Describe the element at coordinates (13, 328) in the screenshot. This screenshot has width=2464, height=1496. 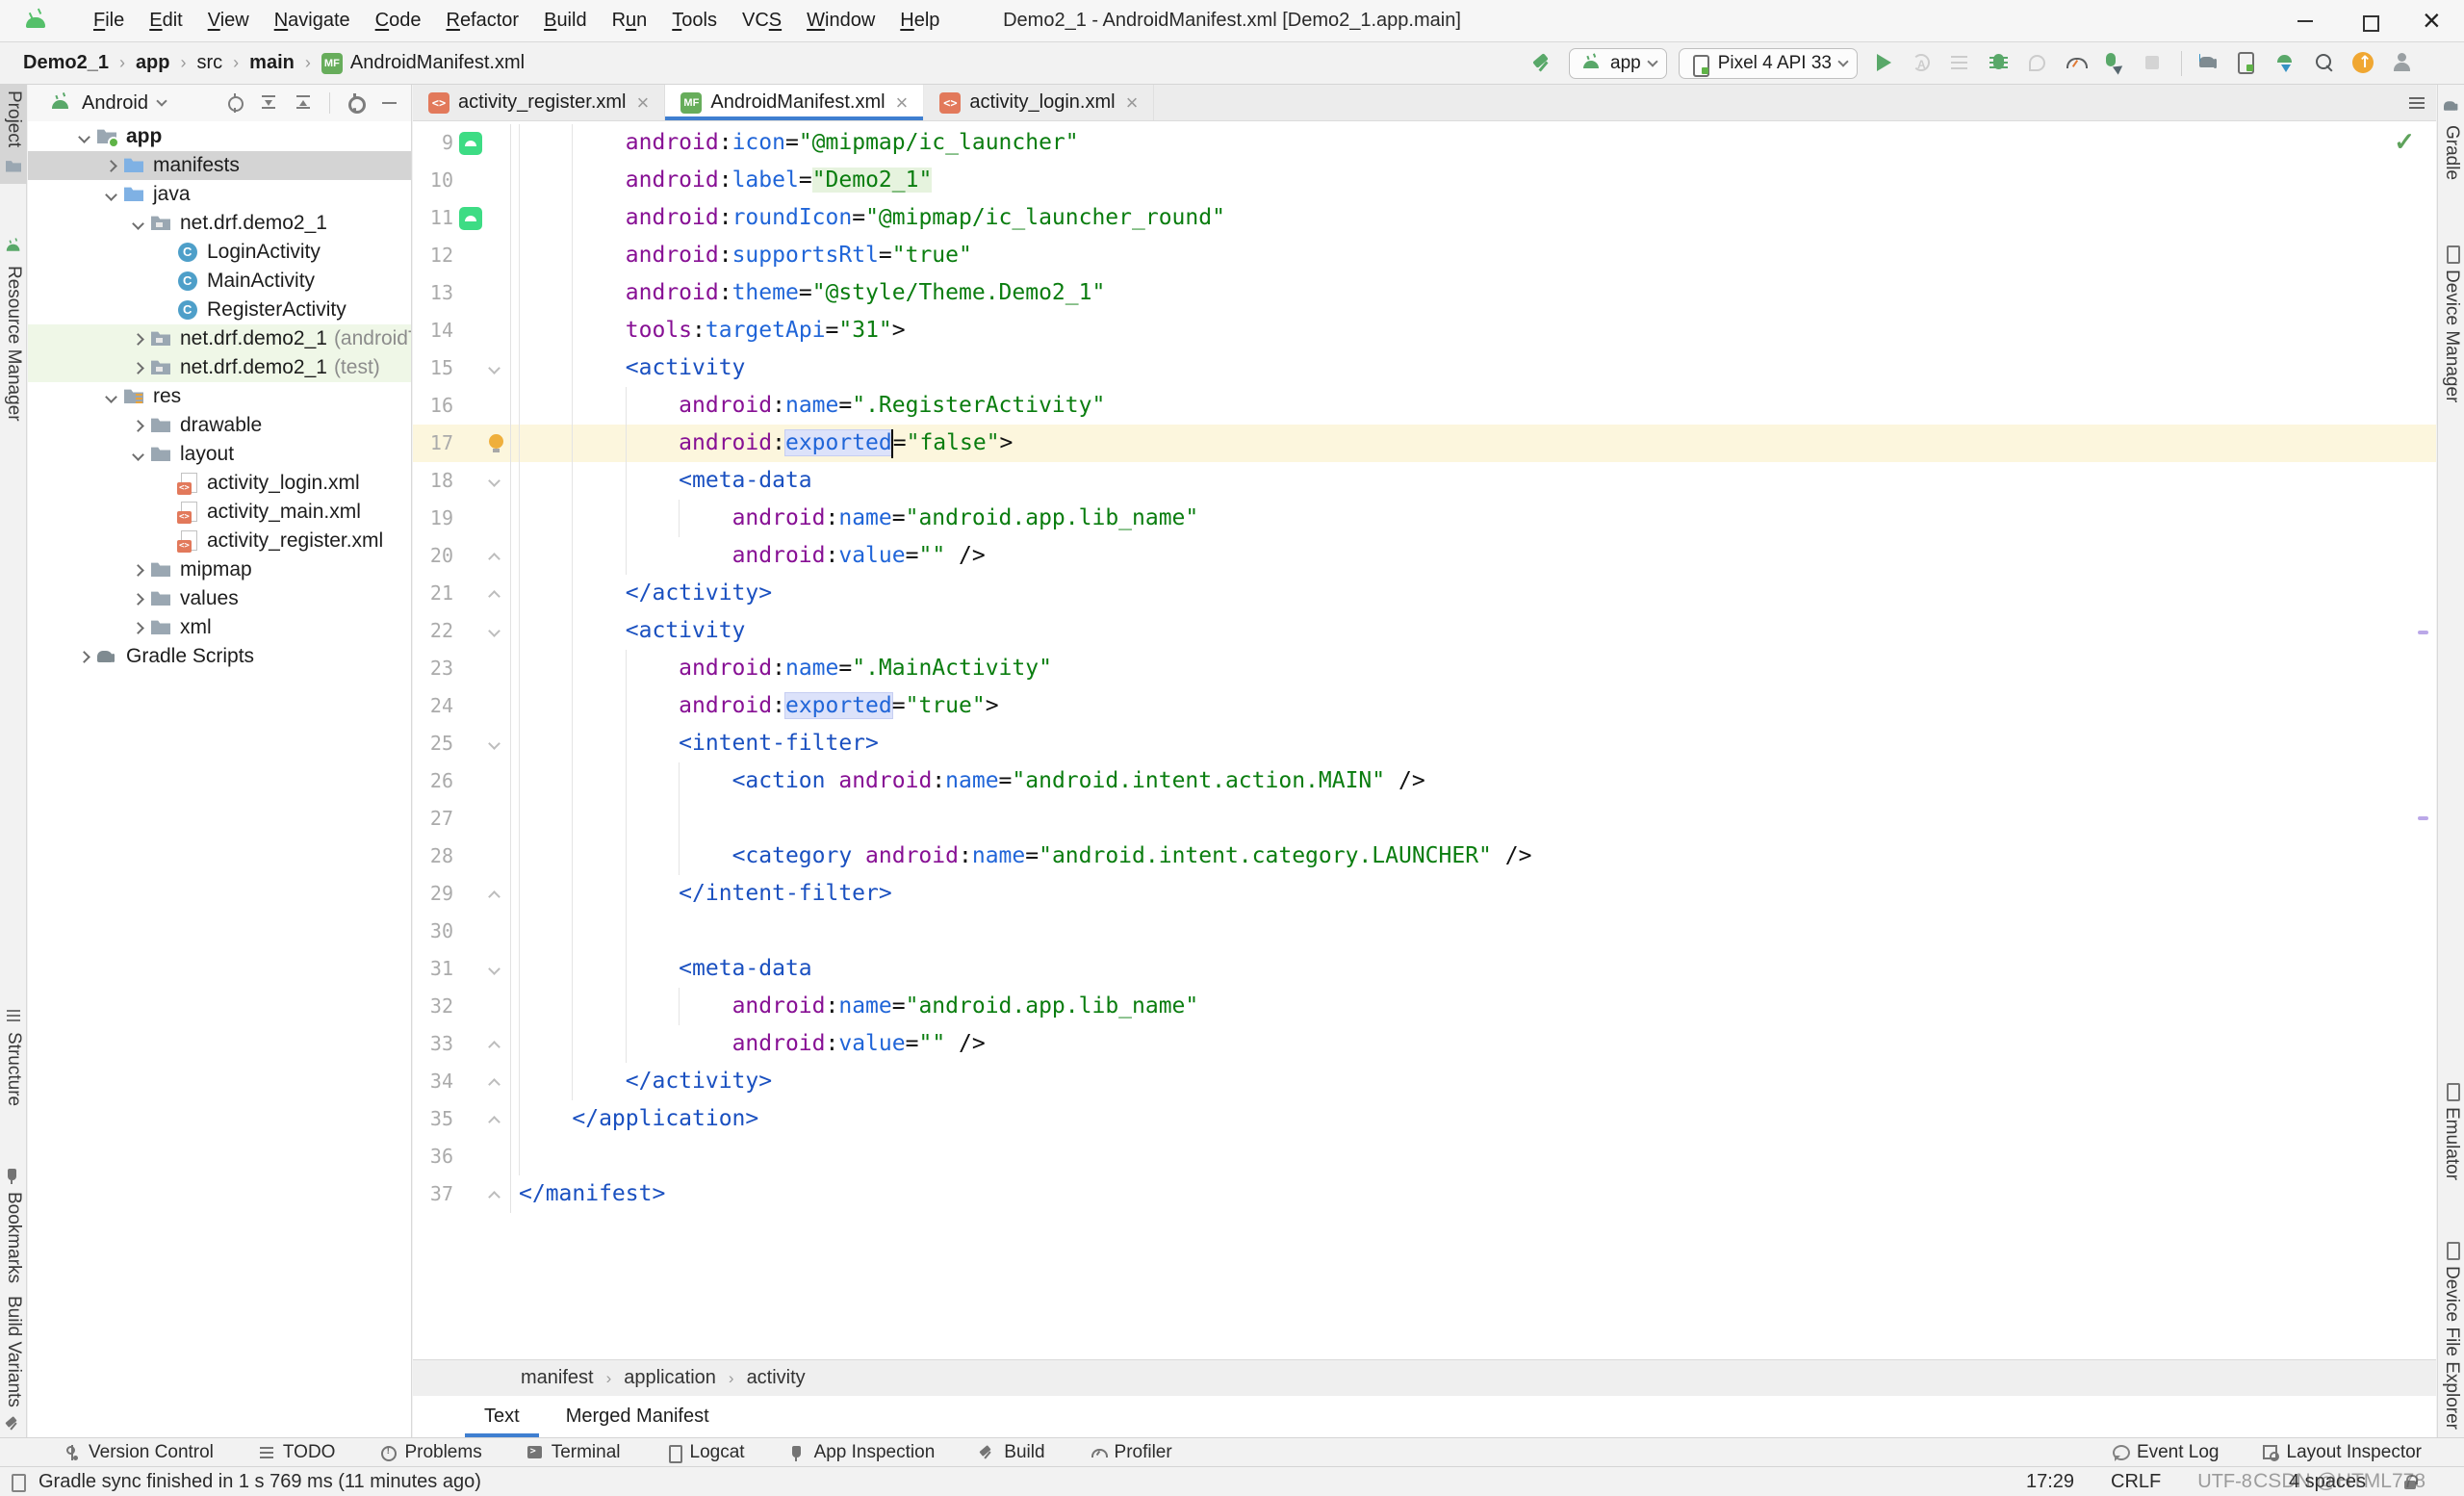
I see `tool-button-resource-manager: Resource Manager` at that location.